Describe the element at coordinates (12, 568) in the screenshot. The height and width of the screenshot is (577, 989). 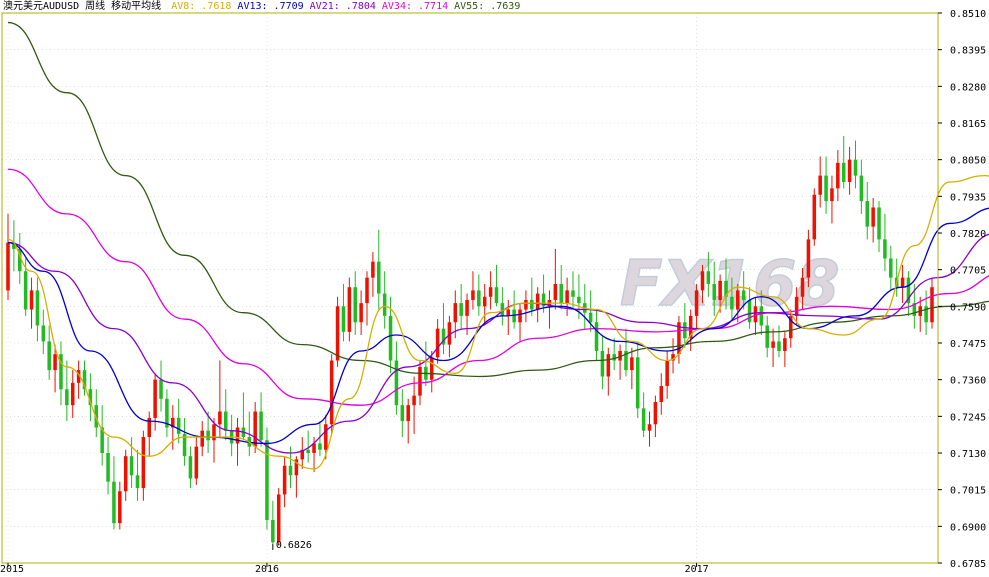
I see `x-tick-label: 2015` at that location.